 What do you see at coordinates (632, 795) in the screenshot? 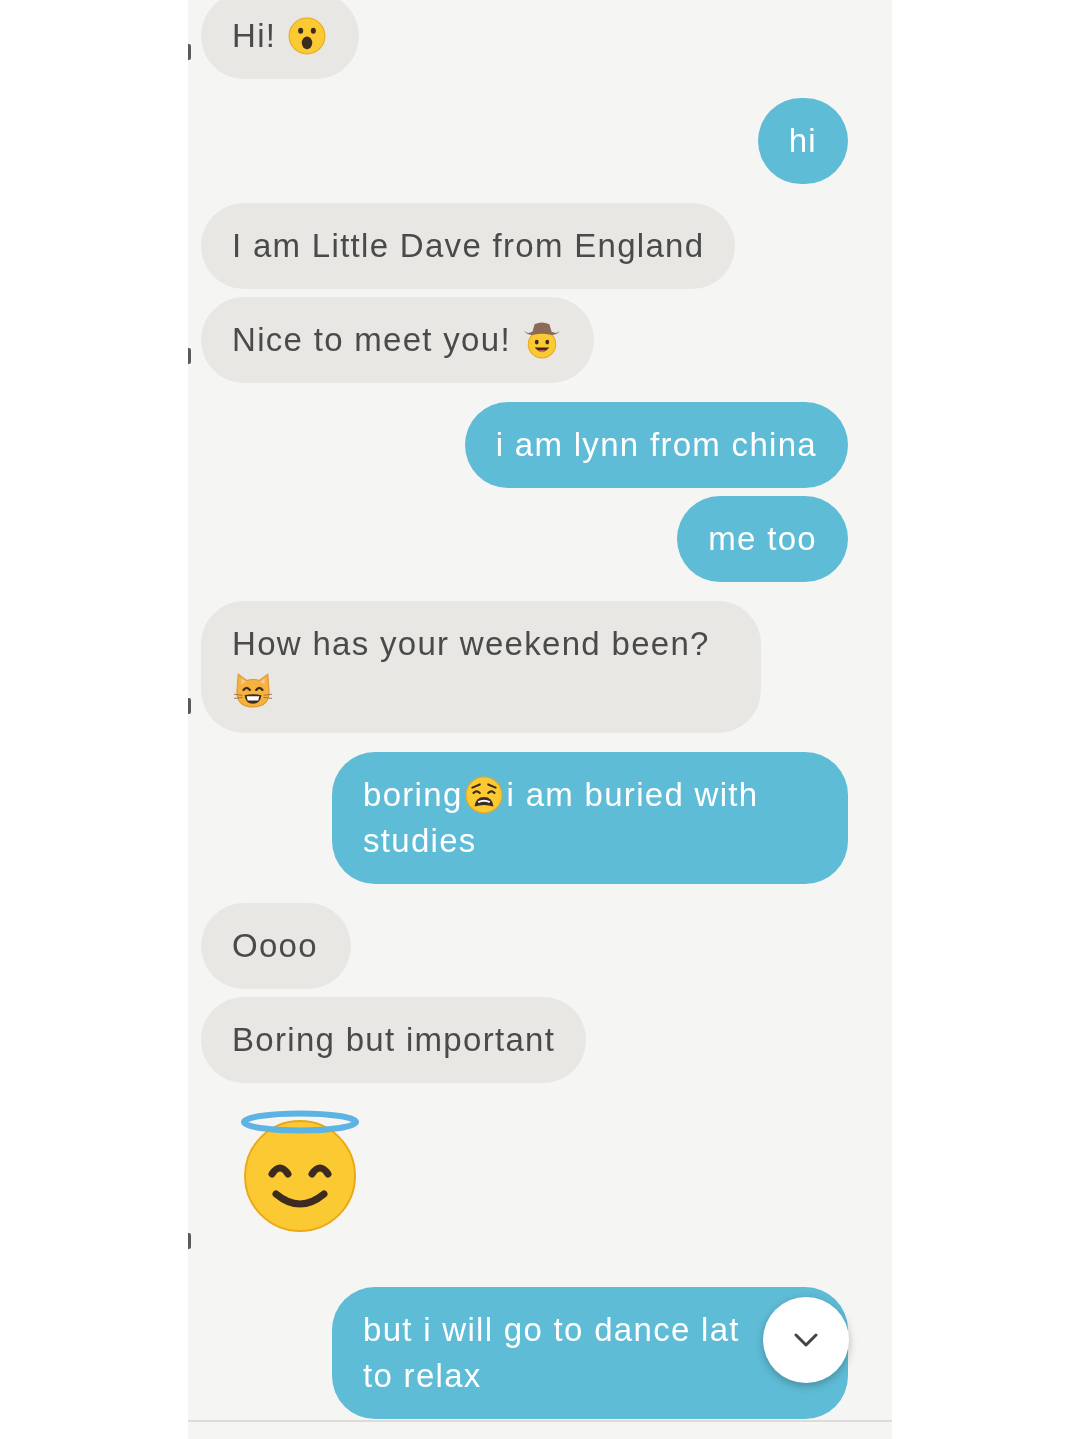
I see `message-text: i am buried with` at bounding box center [632, 795].